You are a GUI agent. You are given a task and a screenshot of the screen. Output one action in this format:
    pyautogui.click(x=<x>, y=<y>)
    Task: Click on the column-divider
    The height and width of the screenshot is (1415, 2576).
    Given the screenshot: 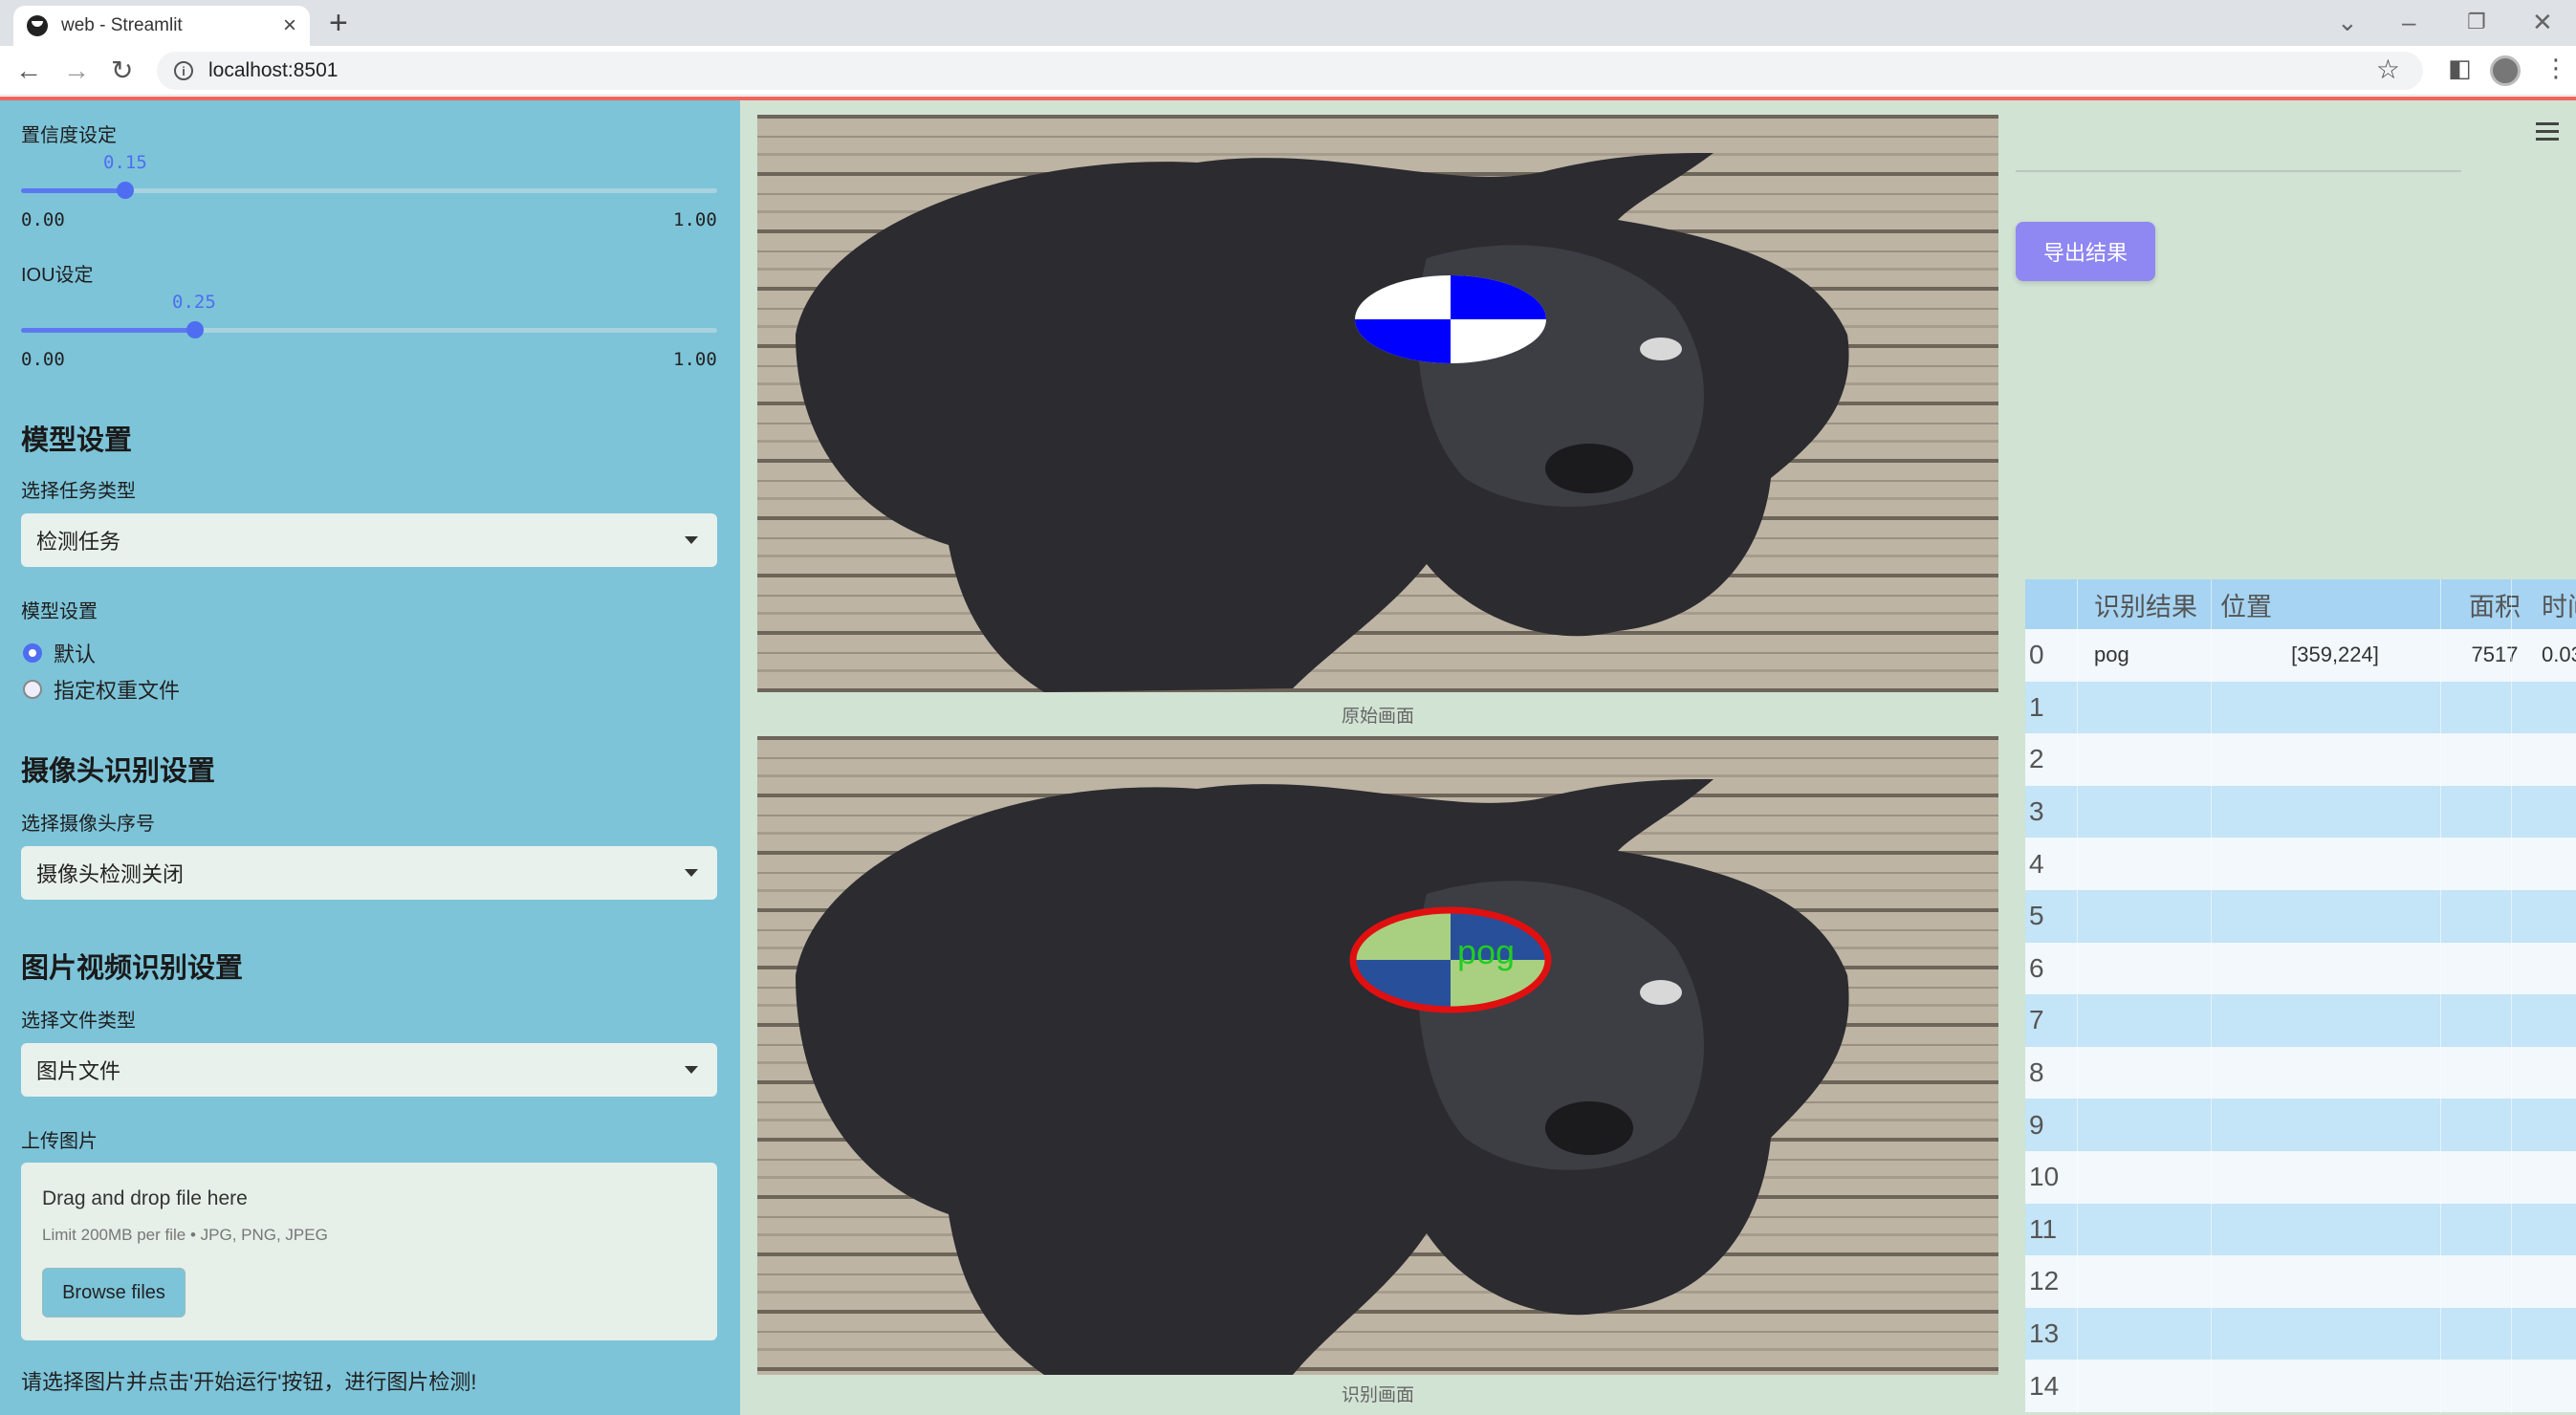 What is the action you would take?
    pyautogui.click(x=2440, y=996)
    